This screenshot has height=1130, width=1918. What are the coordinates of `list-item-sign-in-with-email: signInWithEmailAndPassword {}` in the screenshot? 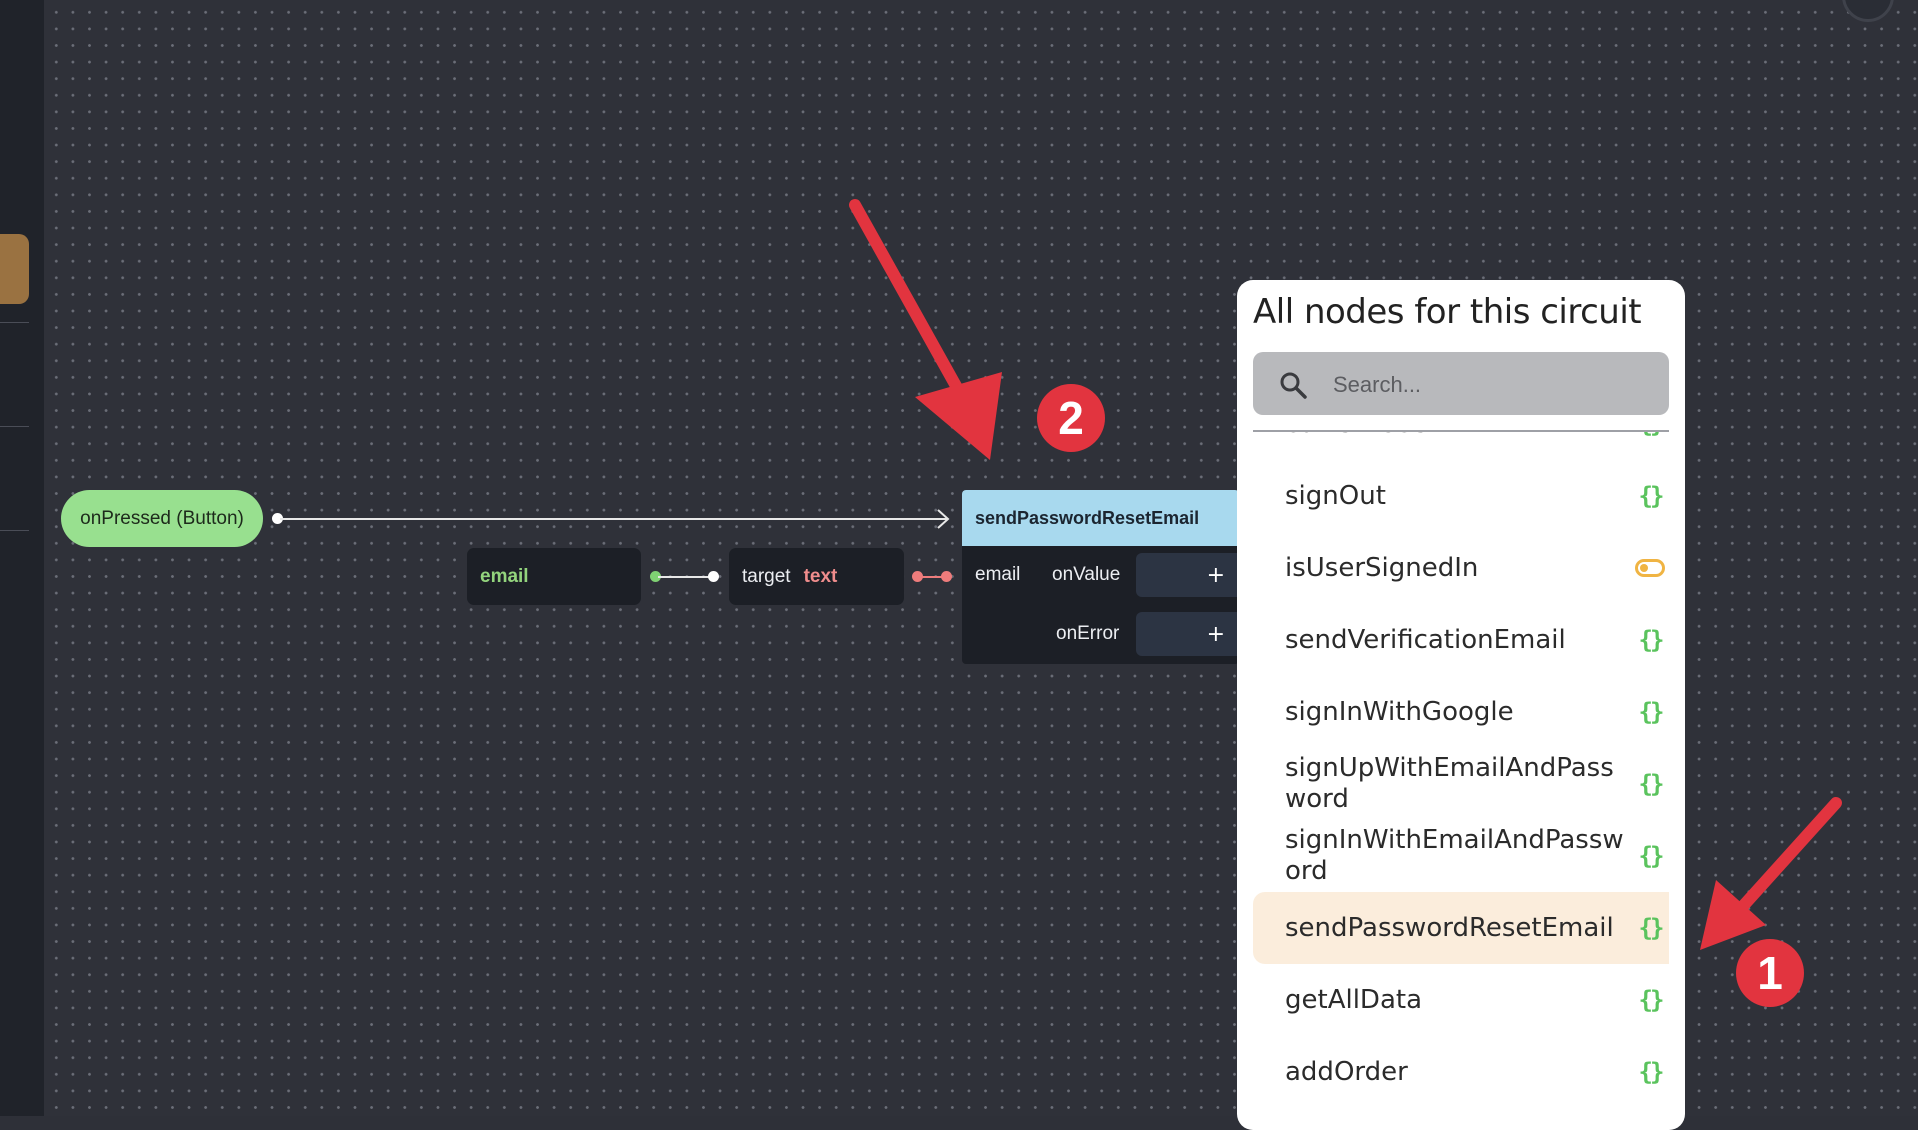 It's located at (1461, 856).